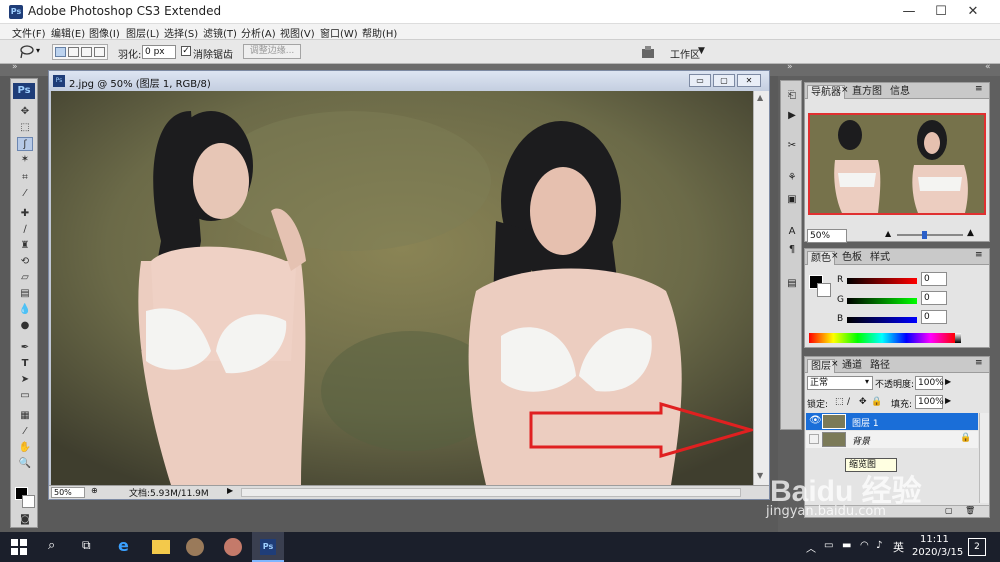 The image size is (1000, 562). I want to click on zoom-in-icon: ▲, so click(970, 233).